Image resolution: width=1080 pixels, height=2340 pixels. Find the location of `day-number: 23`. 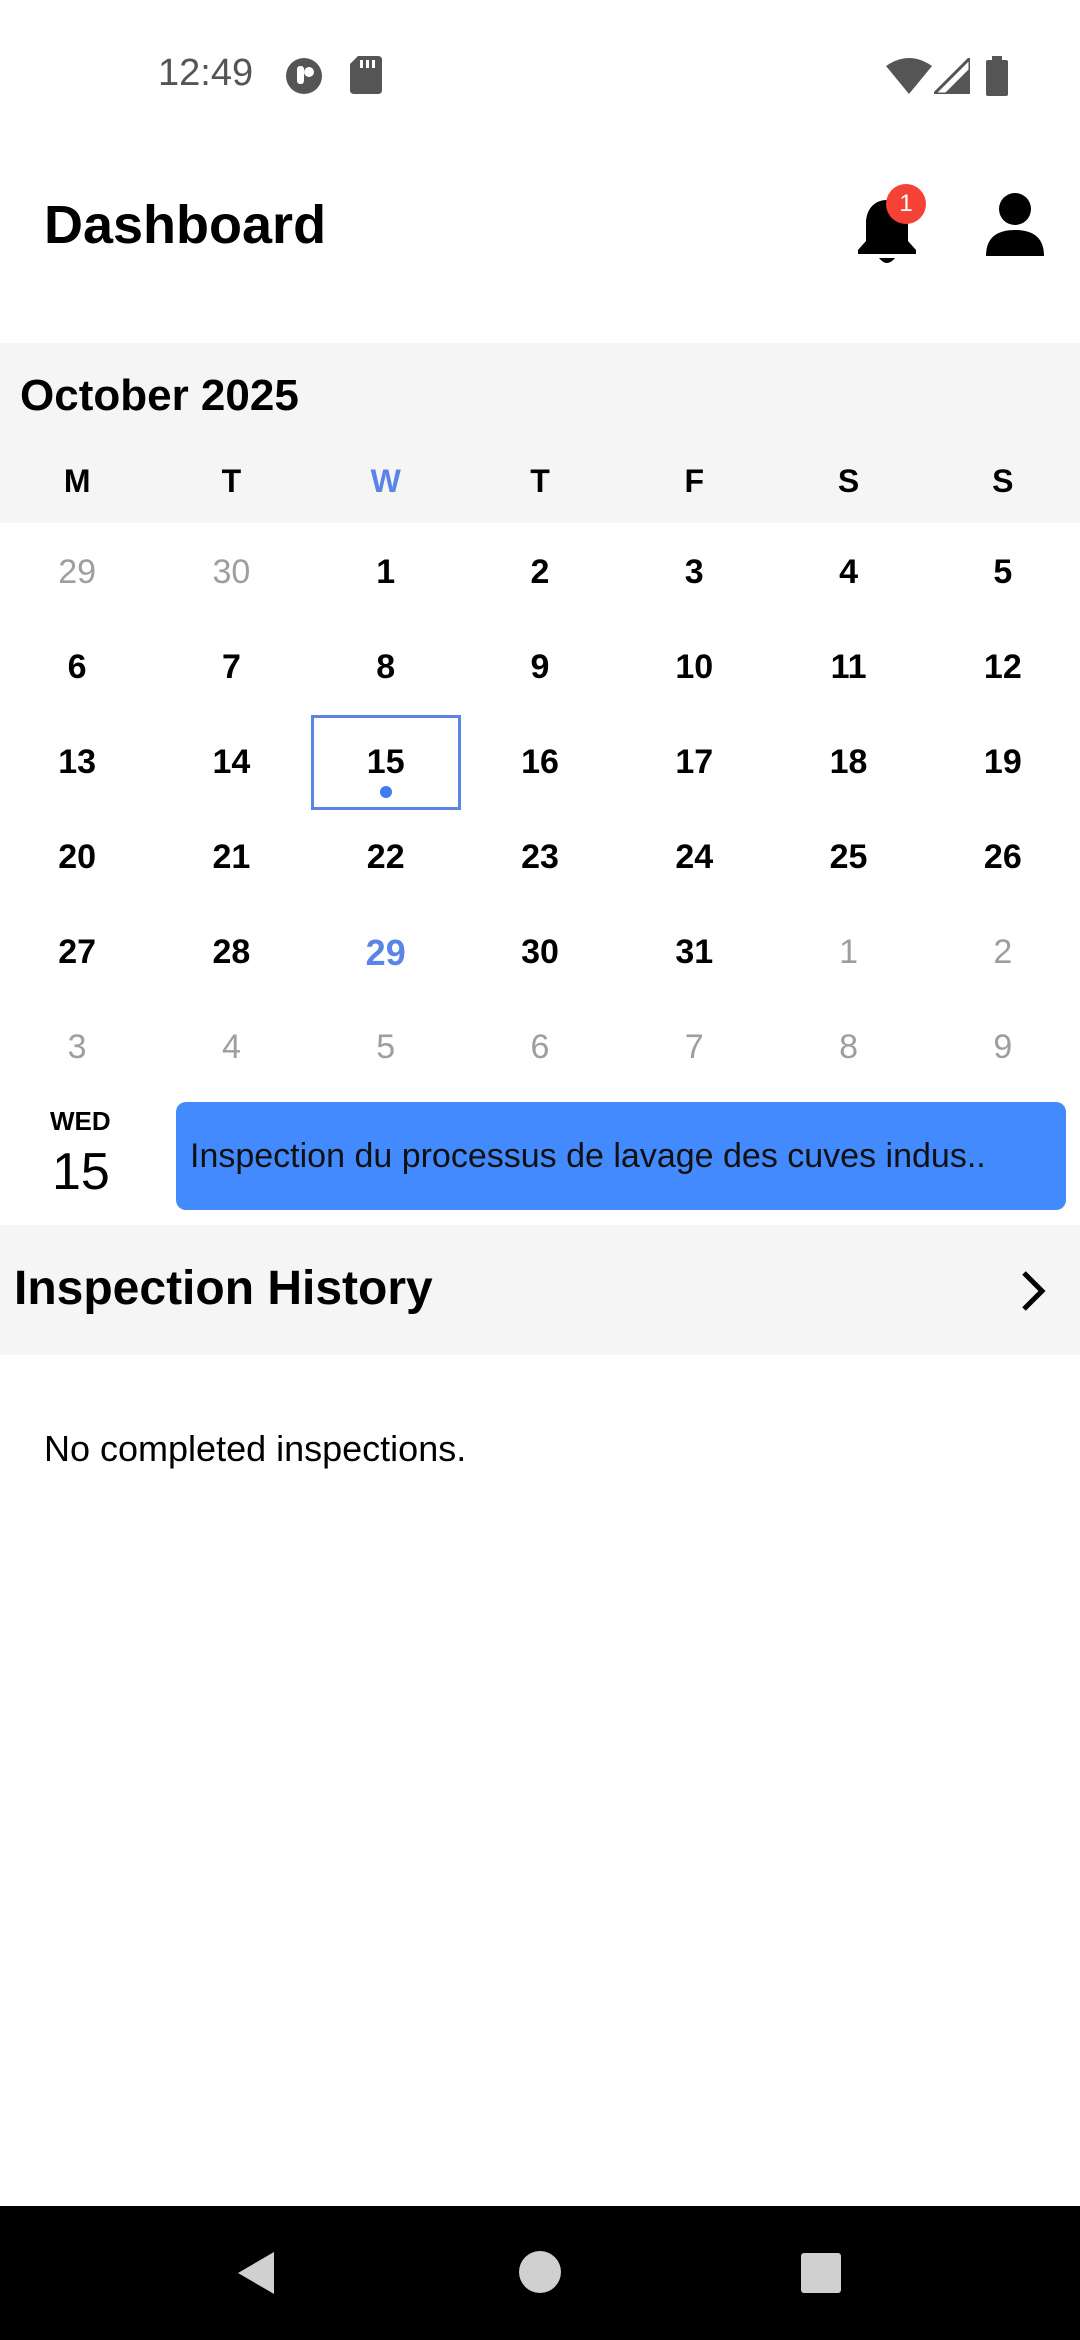

day-number: 23 is located at coordinates (540, 857).